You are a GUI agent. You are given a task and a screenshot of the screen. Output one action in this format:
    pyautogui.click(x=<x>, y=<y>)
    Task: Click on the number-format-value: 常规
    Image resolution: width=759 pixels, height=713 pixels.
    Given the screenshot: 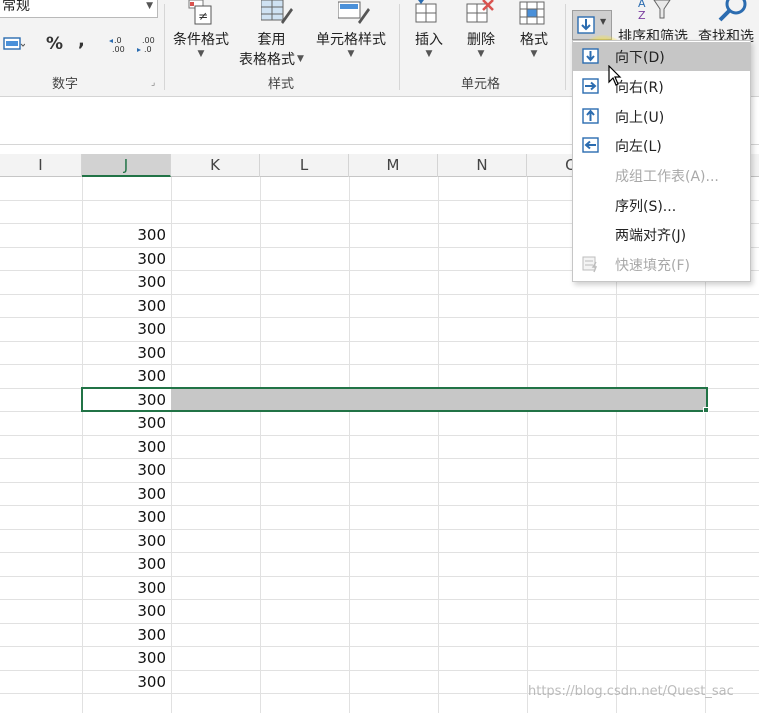 What is the action you would take?
    pyautogui.click(x=16, y=7)
    